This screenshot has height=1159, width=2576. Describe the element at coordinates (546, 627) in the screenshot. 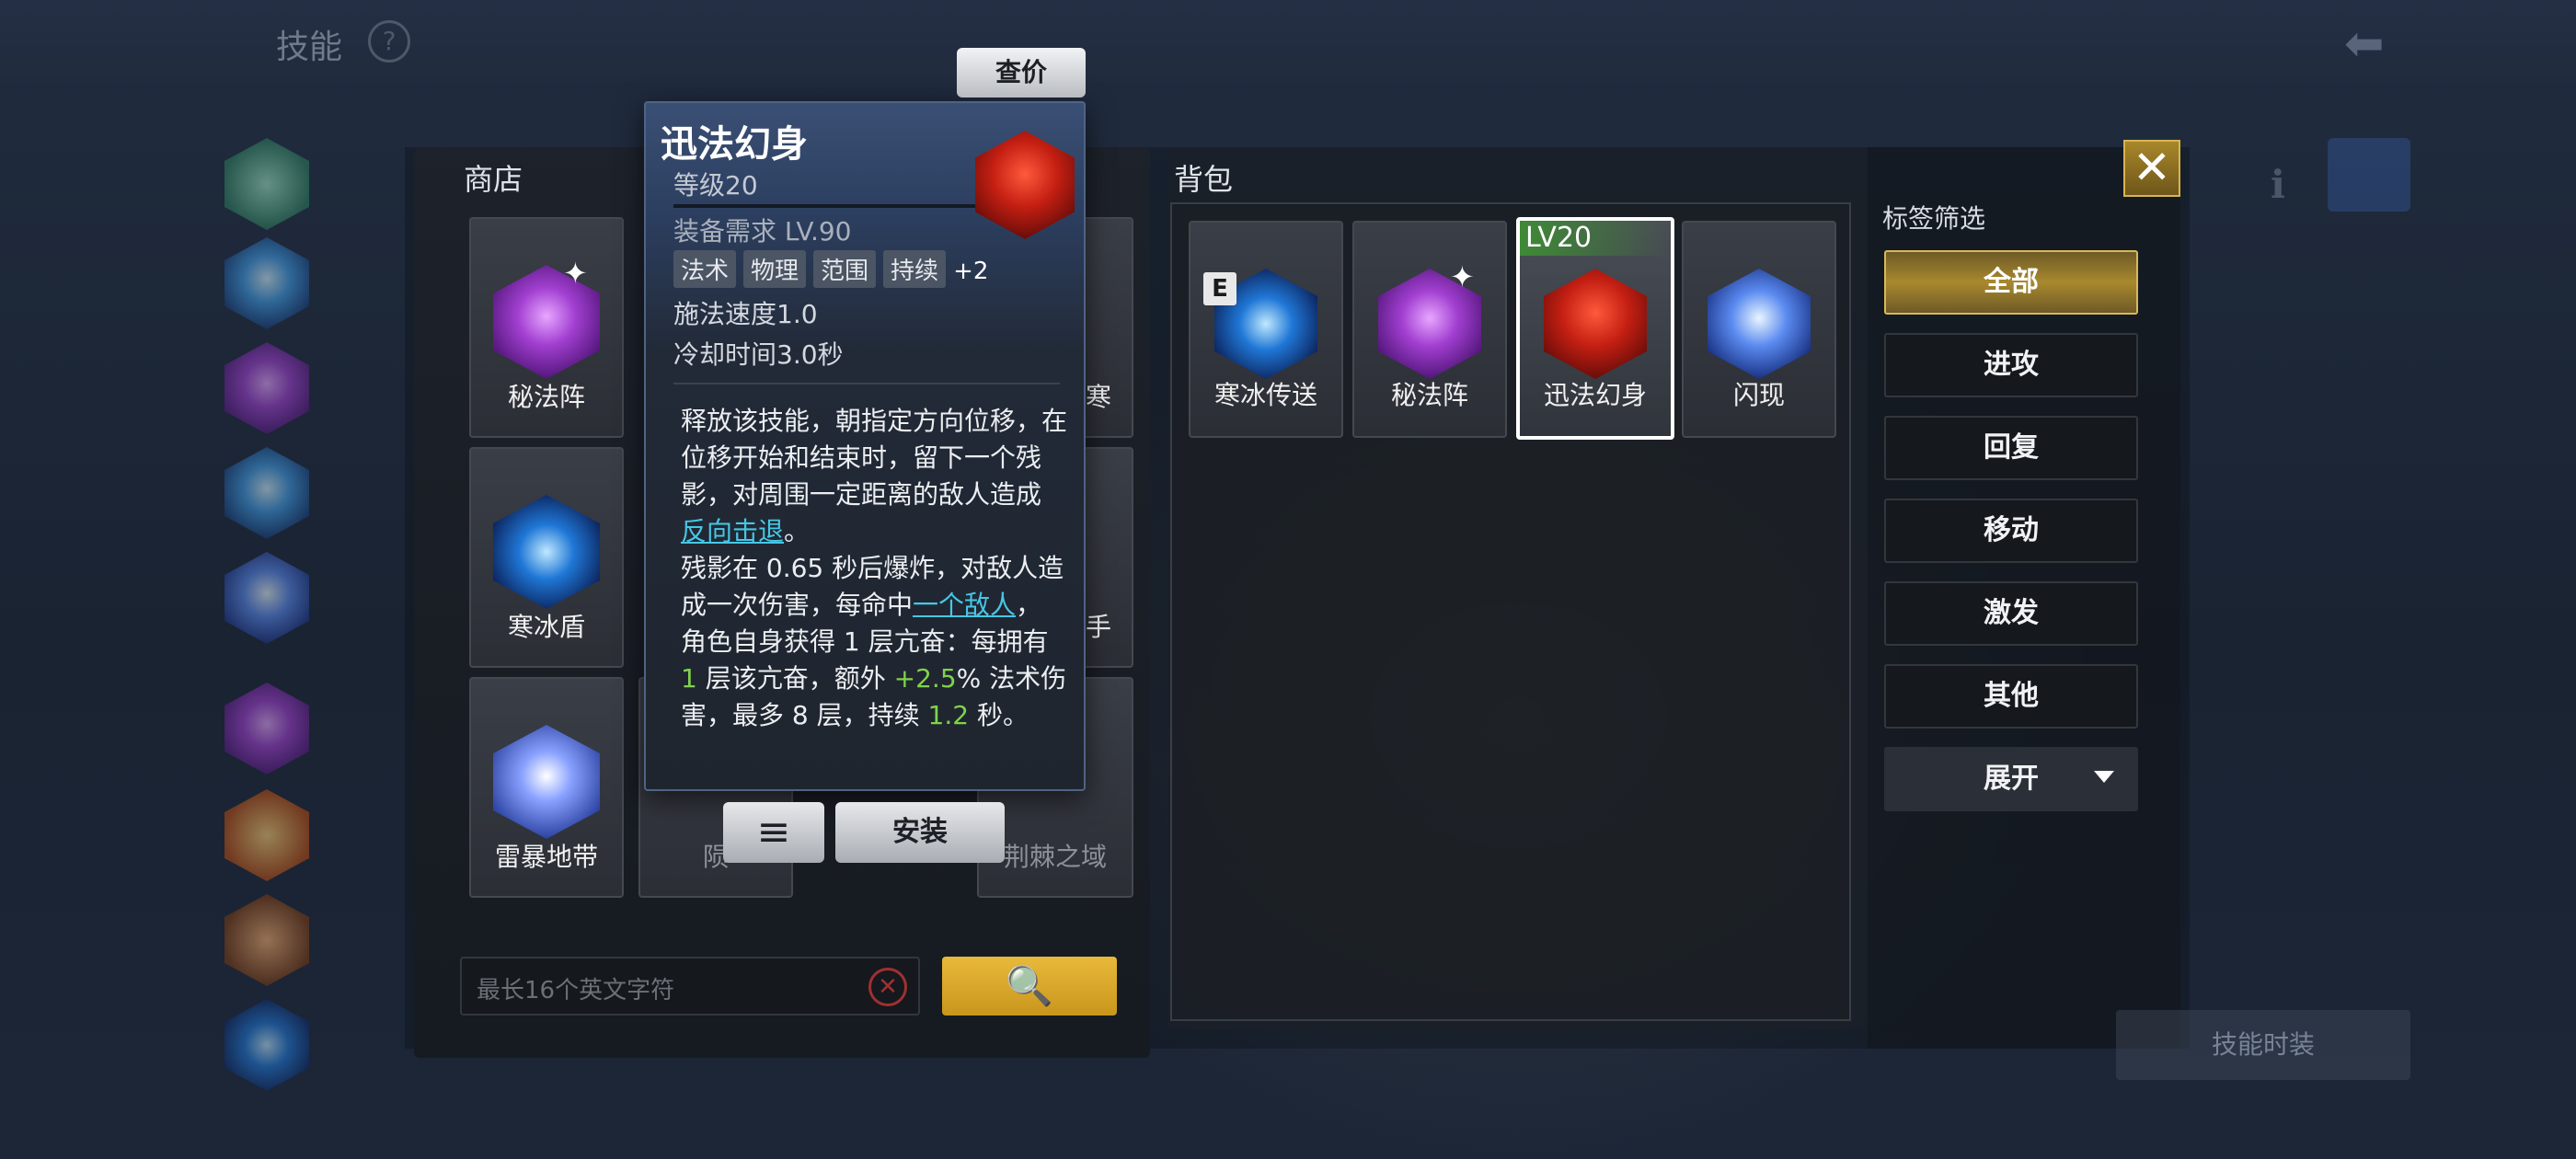

I see `shop-card-label: 寒冰盾` at that location.